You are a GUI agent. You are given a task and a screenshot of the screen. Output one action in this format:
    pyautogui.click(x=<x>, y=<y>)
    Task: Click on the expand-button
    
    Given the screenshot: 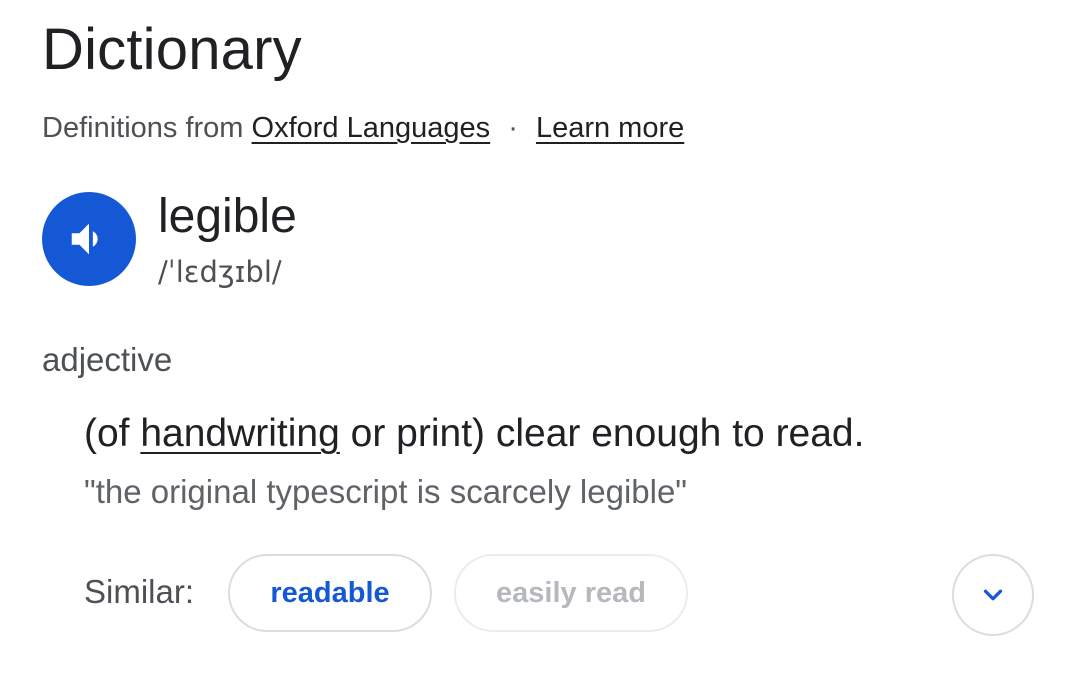 What is the action you would take?
    pyautogui.click(x=993, y=595)
    